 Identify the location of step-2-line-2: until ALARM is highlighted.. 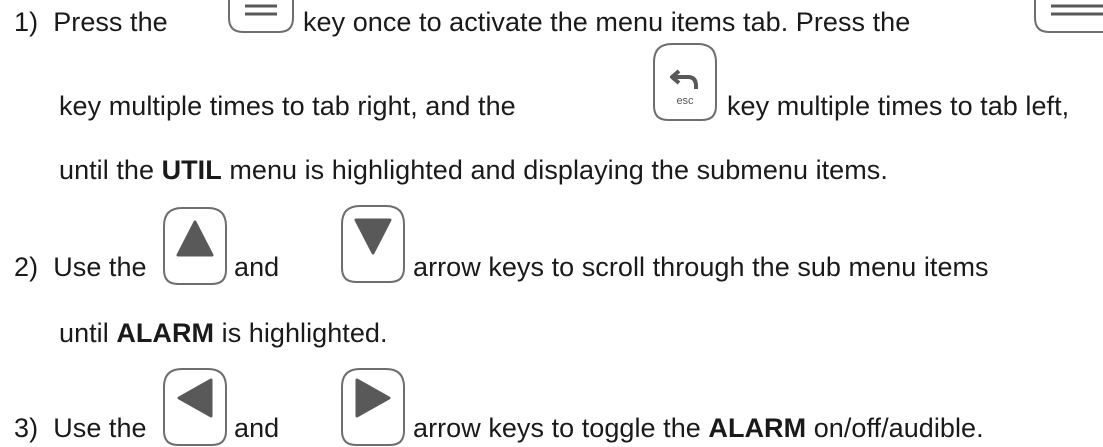
(223, 333).